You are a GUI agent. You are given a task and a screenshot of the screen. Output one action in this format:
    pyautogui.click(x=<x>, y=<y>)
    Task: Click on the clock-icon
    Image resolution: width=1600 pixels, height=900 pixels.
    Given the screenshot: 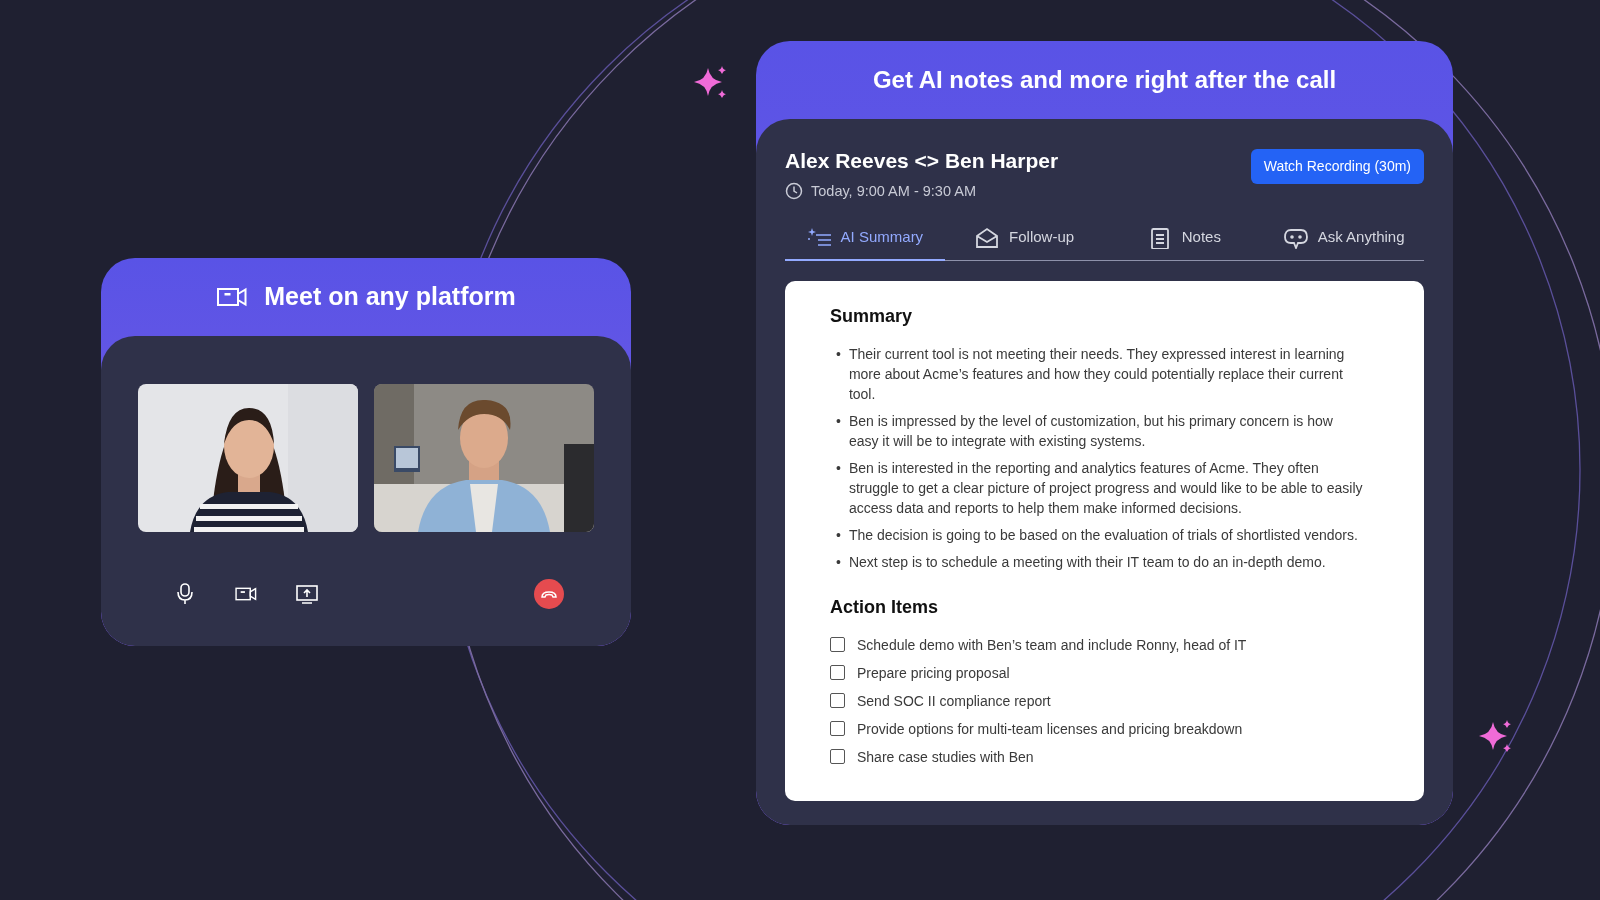 What is the action you would take?
    pyautogui.click(x=794, y=191)
    